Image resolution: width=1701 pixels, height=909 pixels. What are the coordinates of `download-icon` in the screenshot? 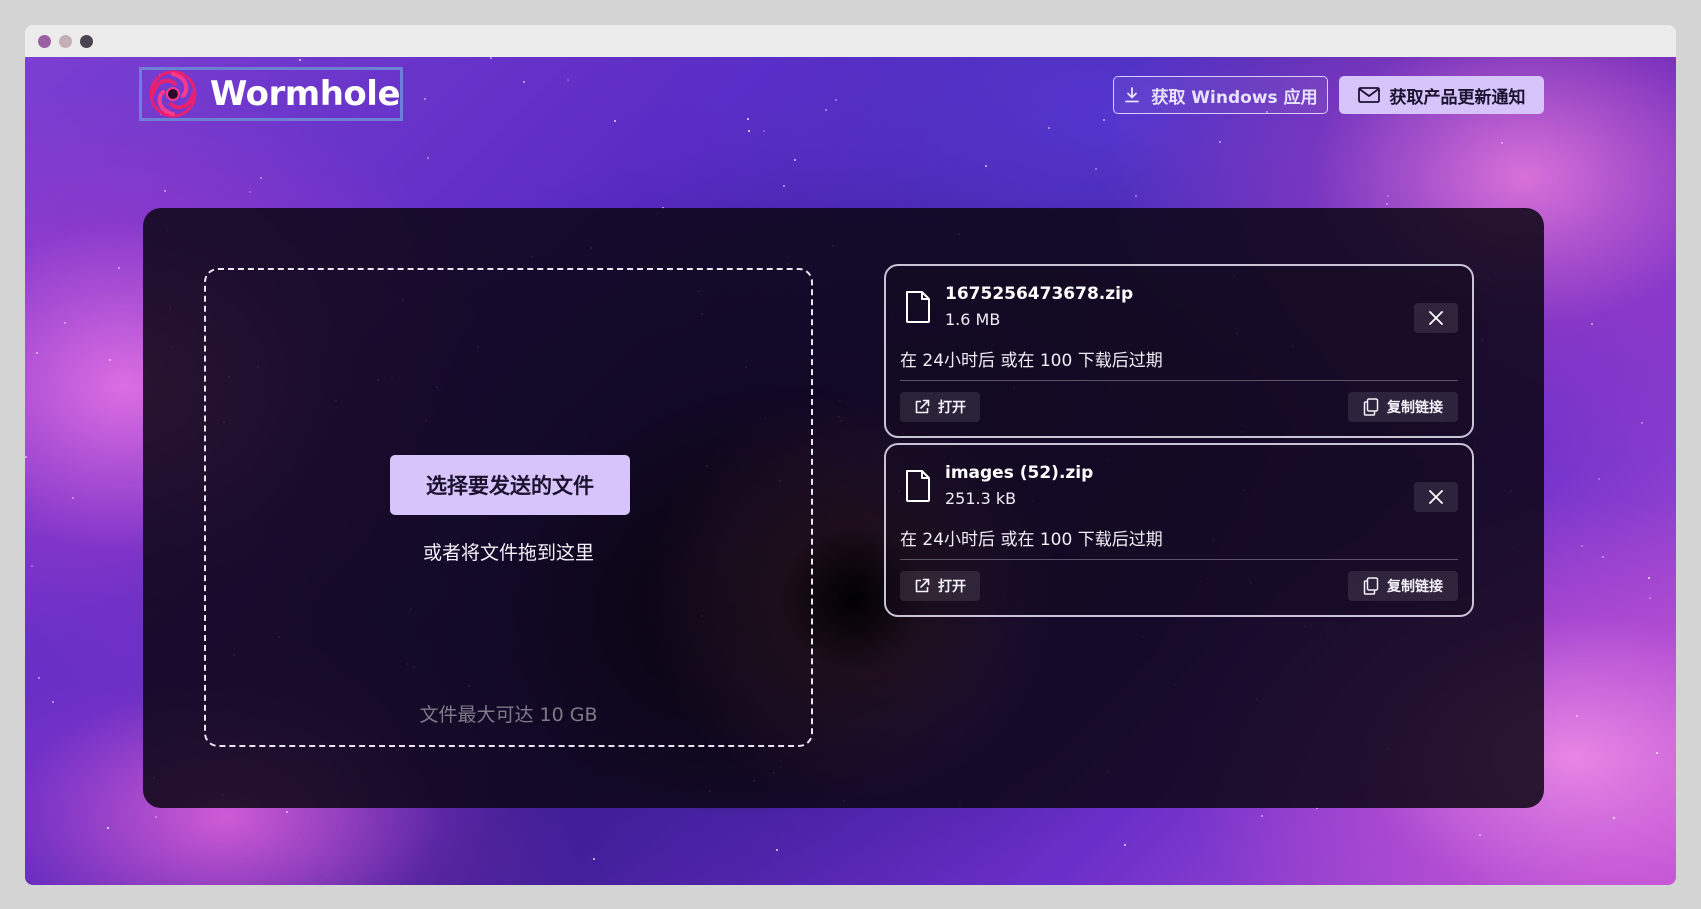 It's located at (1132, 95).